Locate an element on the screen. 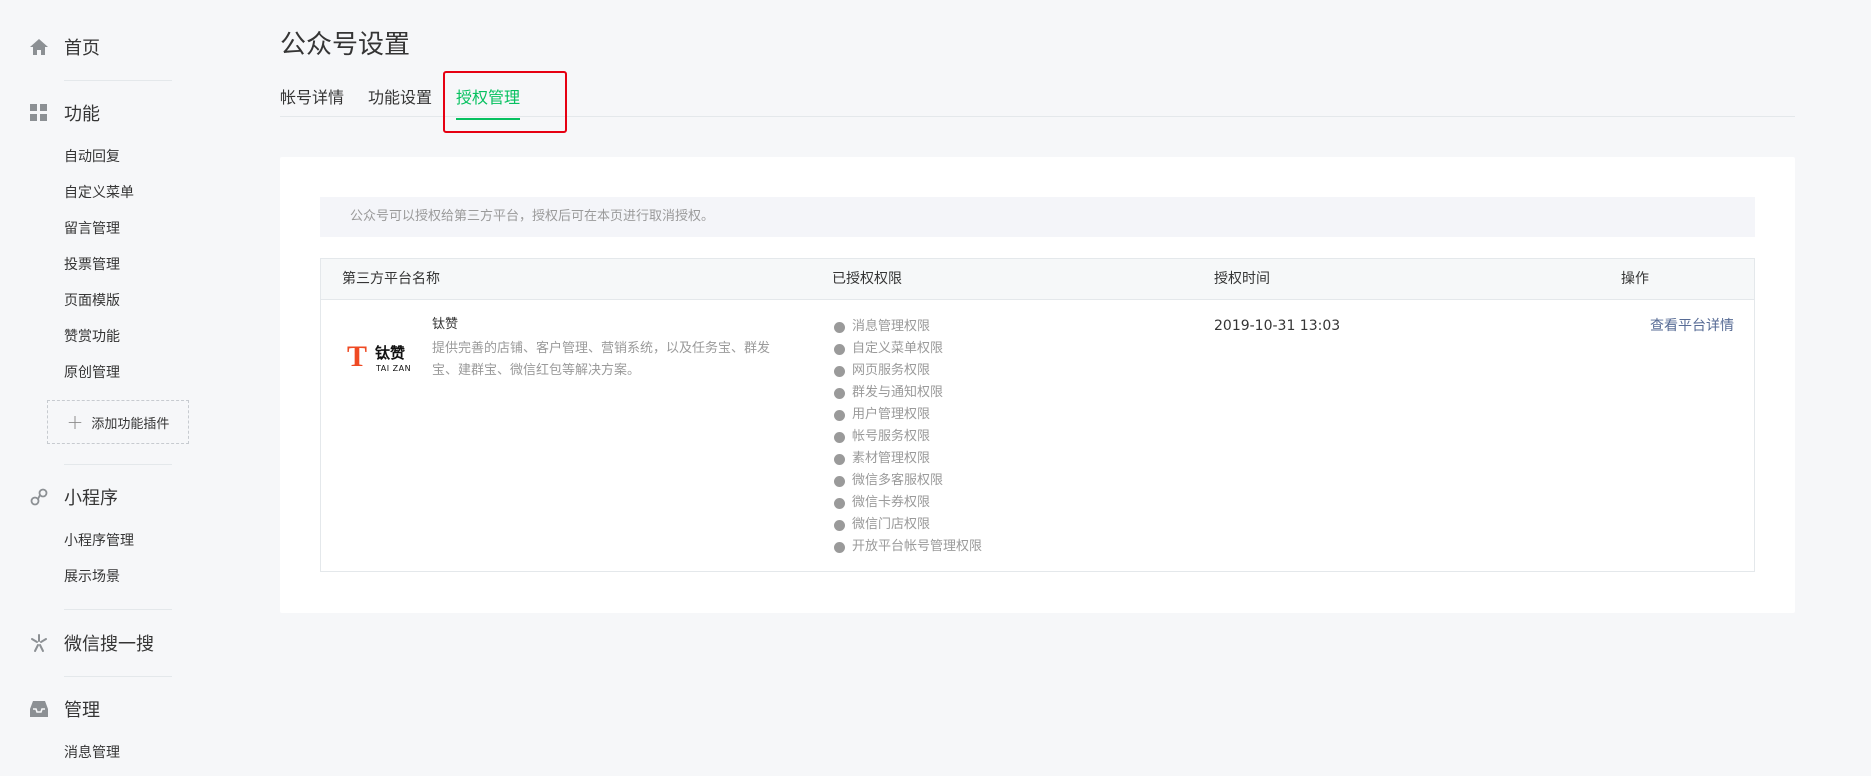 The width and height of the screenshot is (1871, 776). list-item: 用户管理权限 is located at coordinates (908, 415).